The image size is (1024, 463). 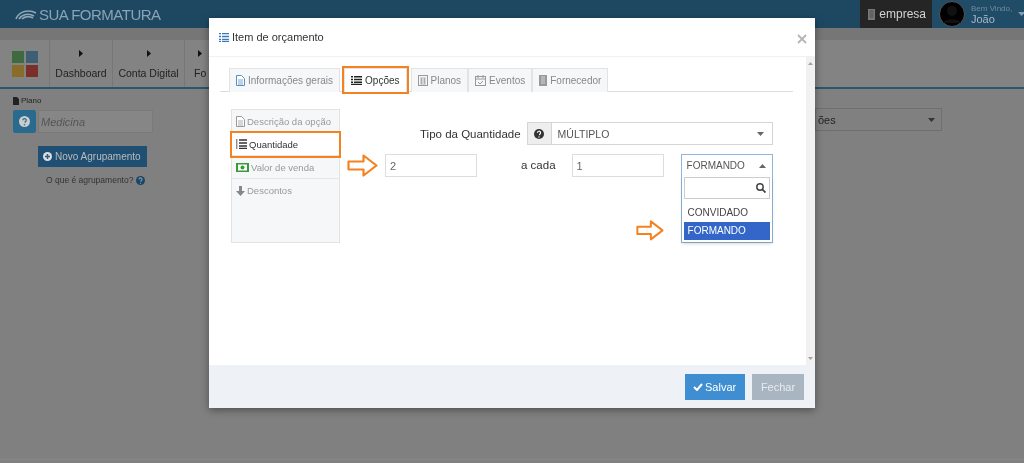 I want to click on tab: Fornecedor, so click(x=570, y=80).